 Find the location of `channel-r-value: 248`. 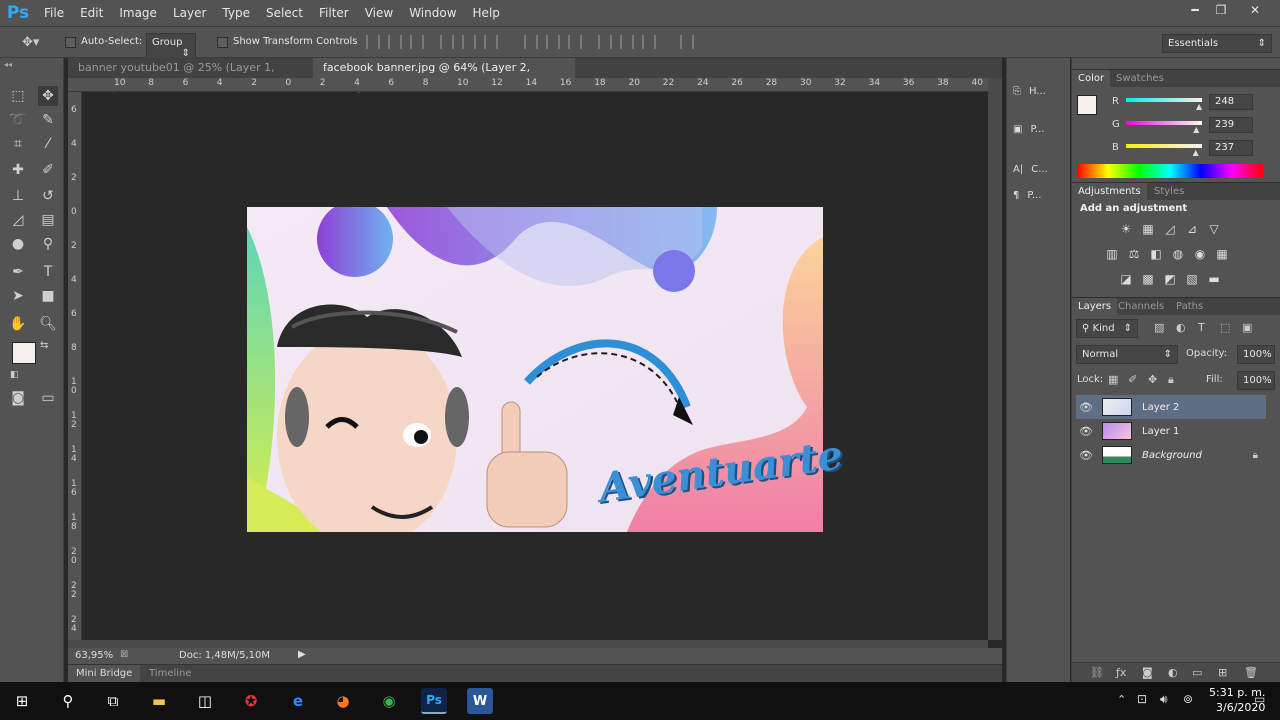

channel-r-value: 248 is located at coordinates (1231, 102).